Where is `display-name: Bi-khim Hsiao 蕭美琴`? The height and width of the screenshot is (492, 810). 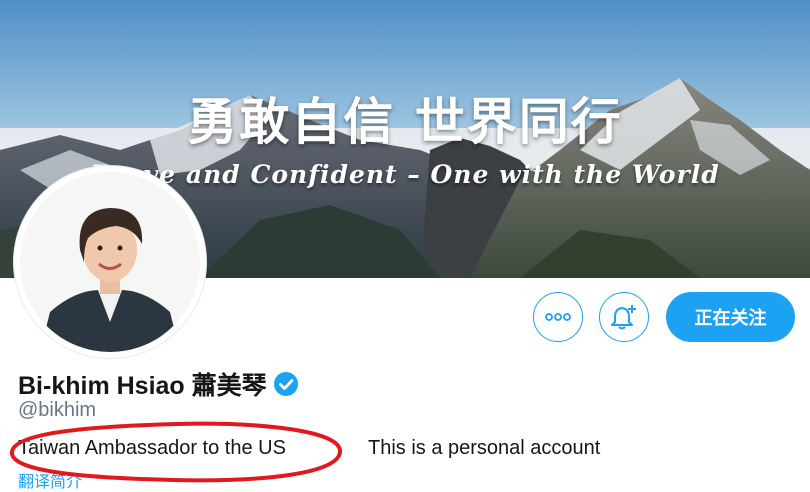
display-name: Bi-khim Hsiao 蕭美琴 is located at coordinates (142, 386).